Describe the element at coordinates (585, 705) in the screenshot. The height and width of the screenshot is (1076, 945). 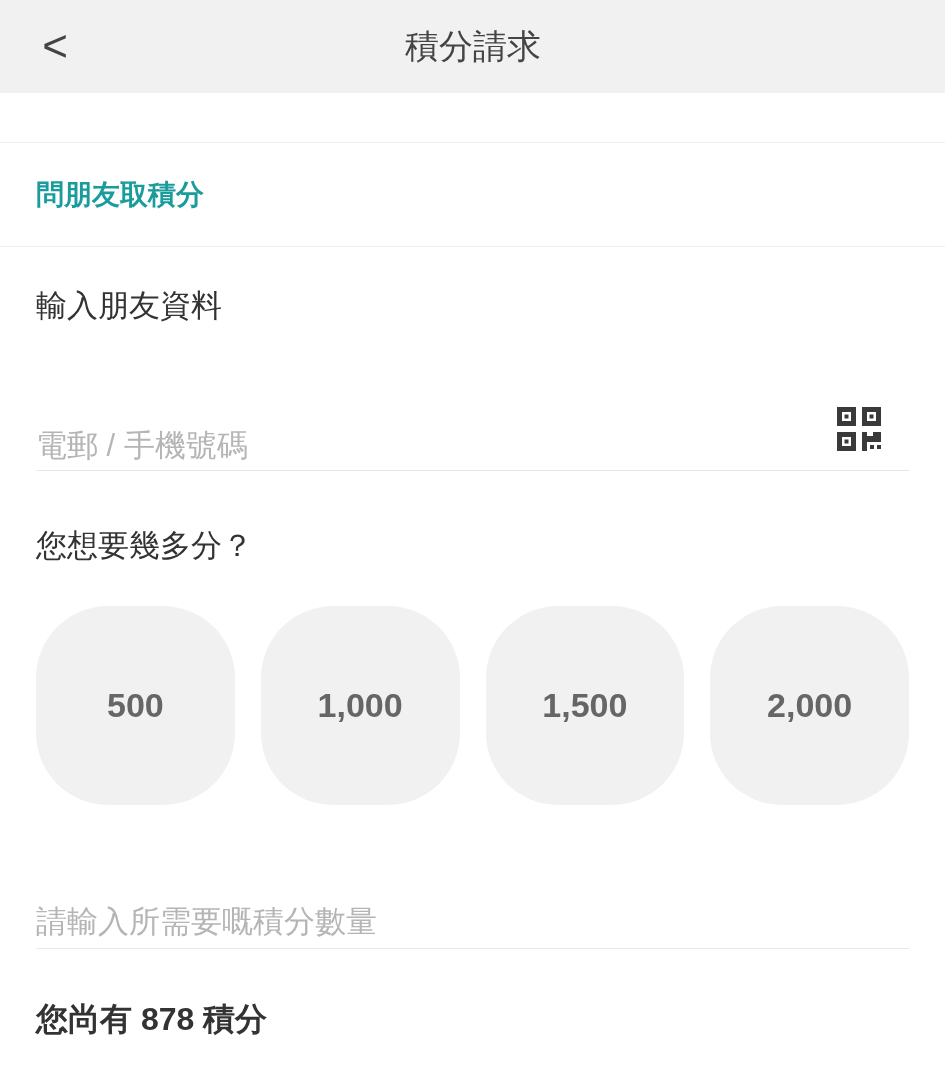
I see `amount-option: 1,500` at that location.